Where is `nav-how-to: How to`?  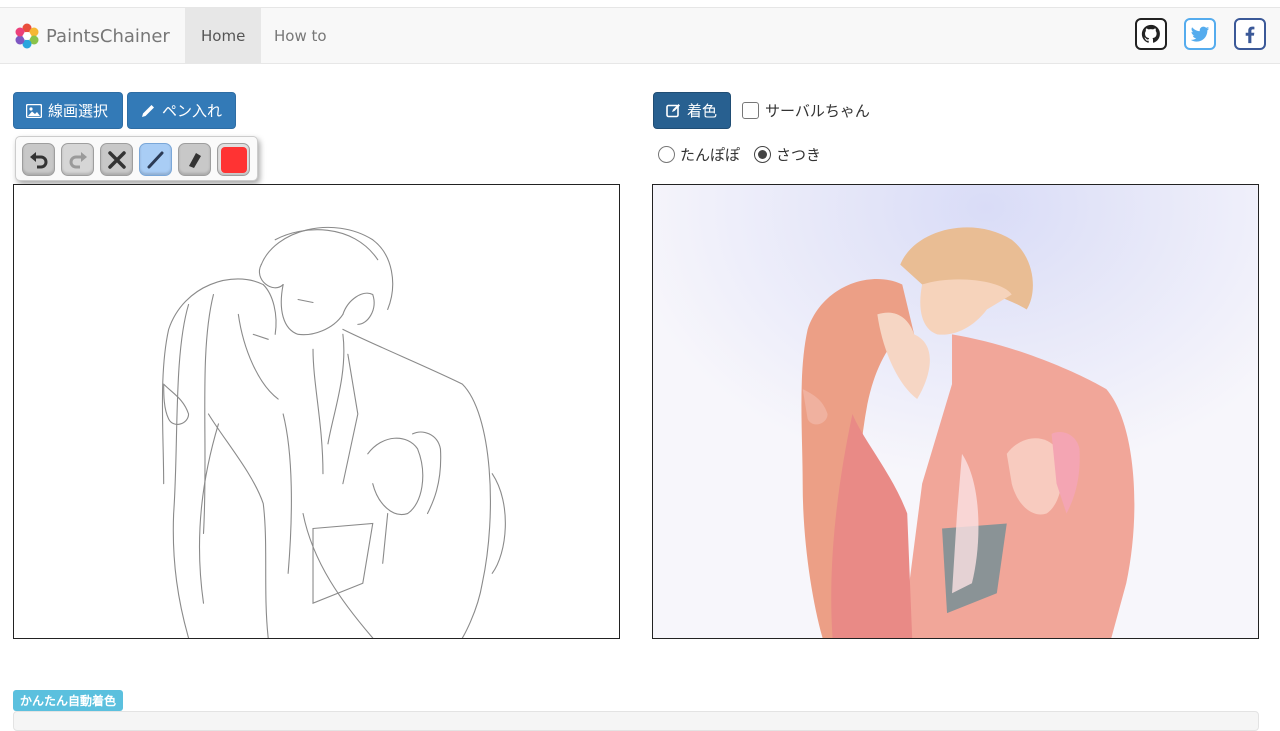 nav-how-to: How to is located at coordinates (300, 36).